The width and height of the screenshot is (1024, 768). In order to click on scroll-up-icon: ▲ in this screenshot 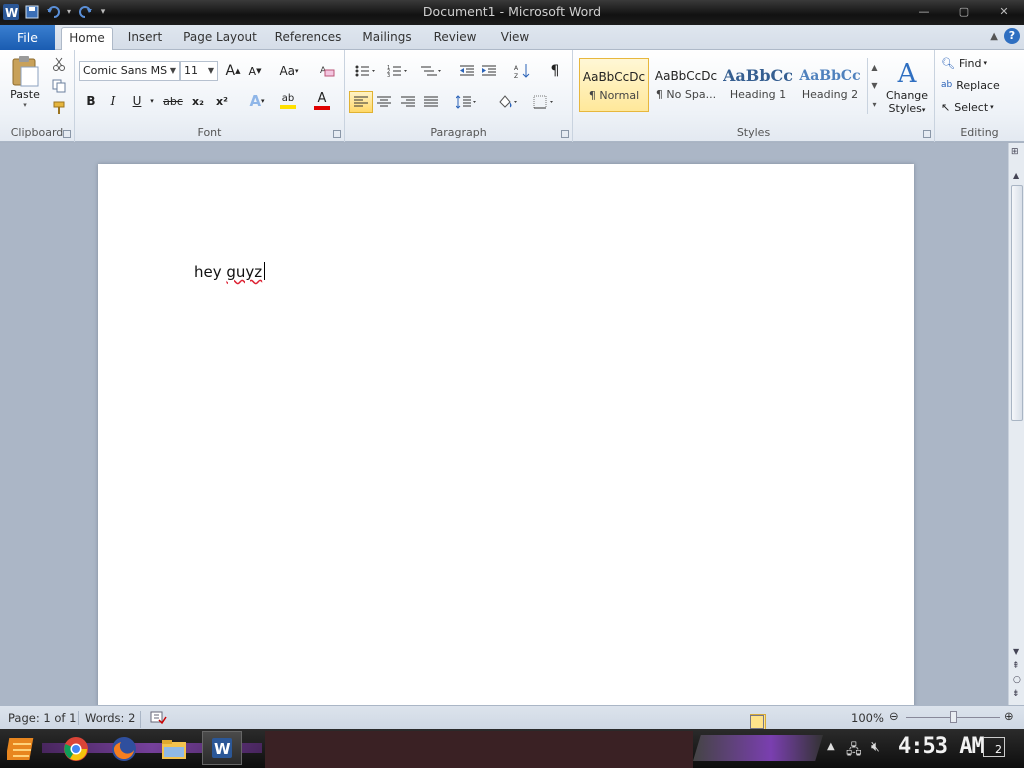, I will do `click(1016, 175)`.